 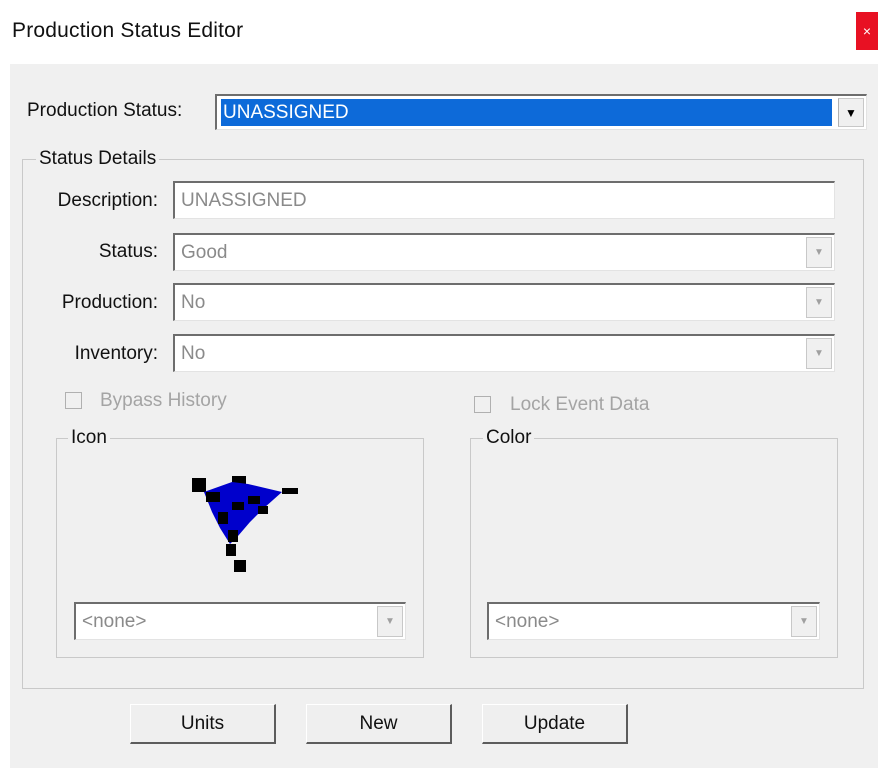 What do you see at coordinates (107, 200) in the screenshot?
I see `description-label: Description:` at bounding box center [107, 200].